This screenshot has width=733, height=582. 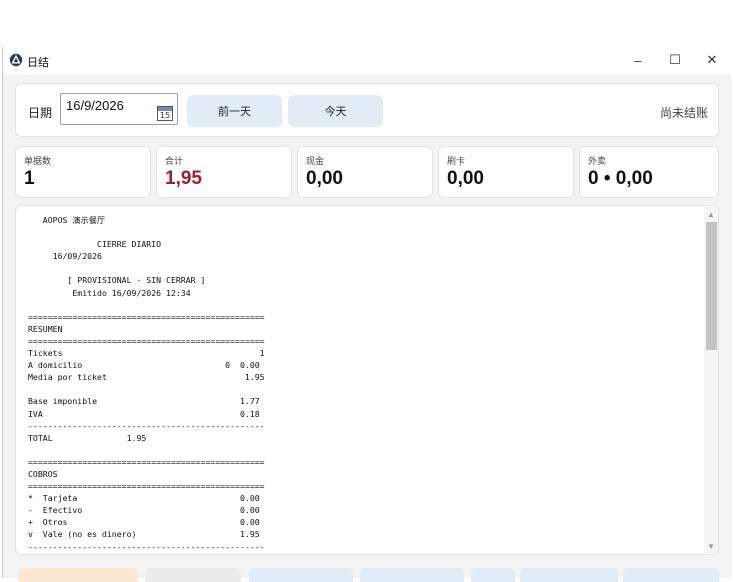 I want to click on date-toolbar: 日期 16/9/2026 15 前一天 今天 尚未结账, so click(x=367, y=110).